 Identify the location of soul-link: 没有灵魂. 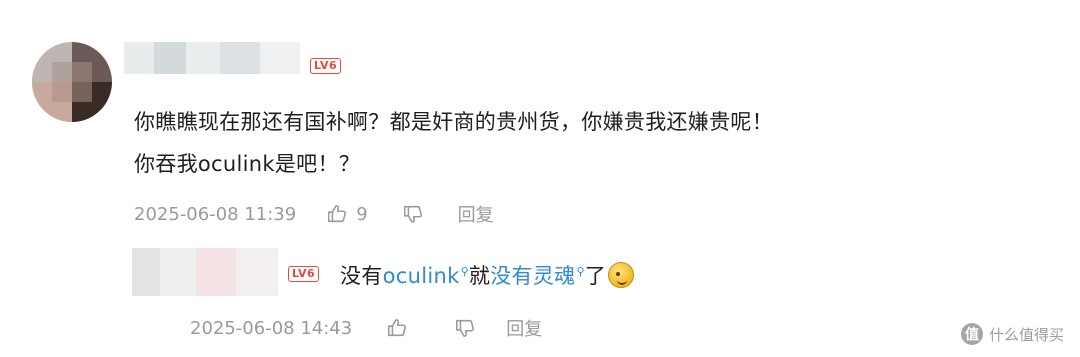
(532, 276).